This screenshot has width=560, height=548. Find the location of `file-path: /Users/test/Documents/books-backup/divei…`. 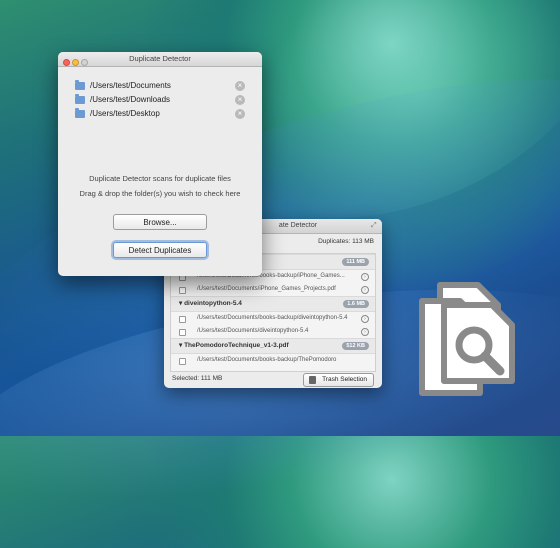

file-path: /Users/test/Documents/books-backup/divei… is located at coordinates (272, 318).